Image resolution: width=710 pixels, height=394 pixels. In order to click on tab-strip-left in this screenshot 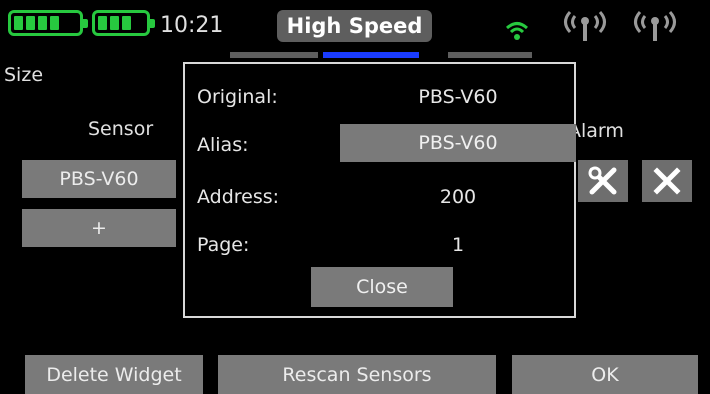, I will do `click(274, 55)`.